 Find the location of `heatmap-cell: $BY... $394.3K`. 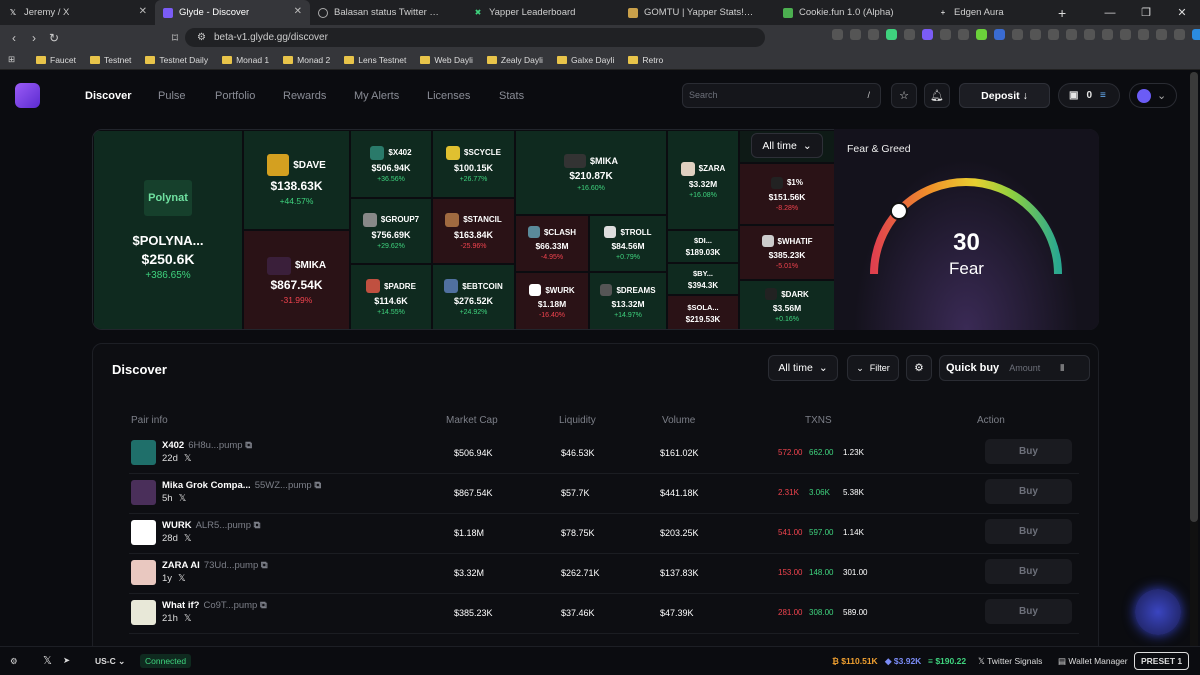

heatmap-cell: $BY... $394.3K is located at coordinates (703, 279).